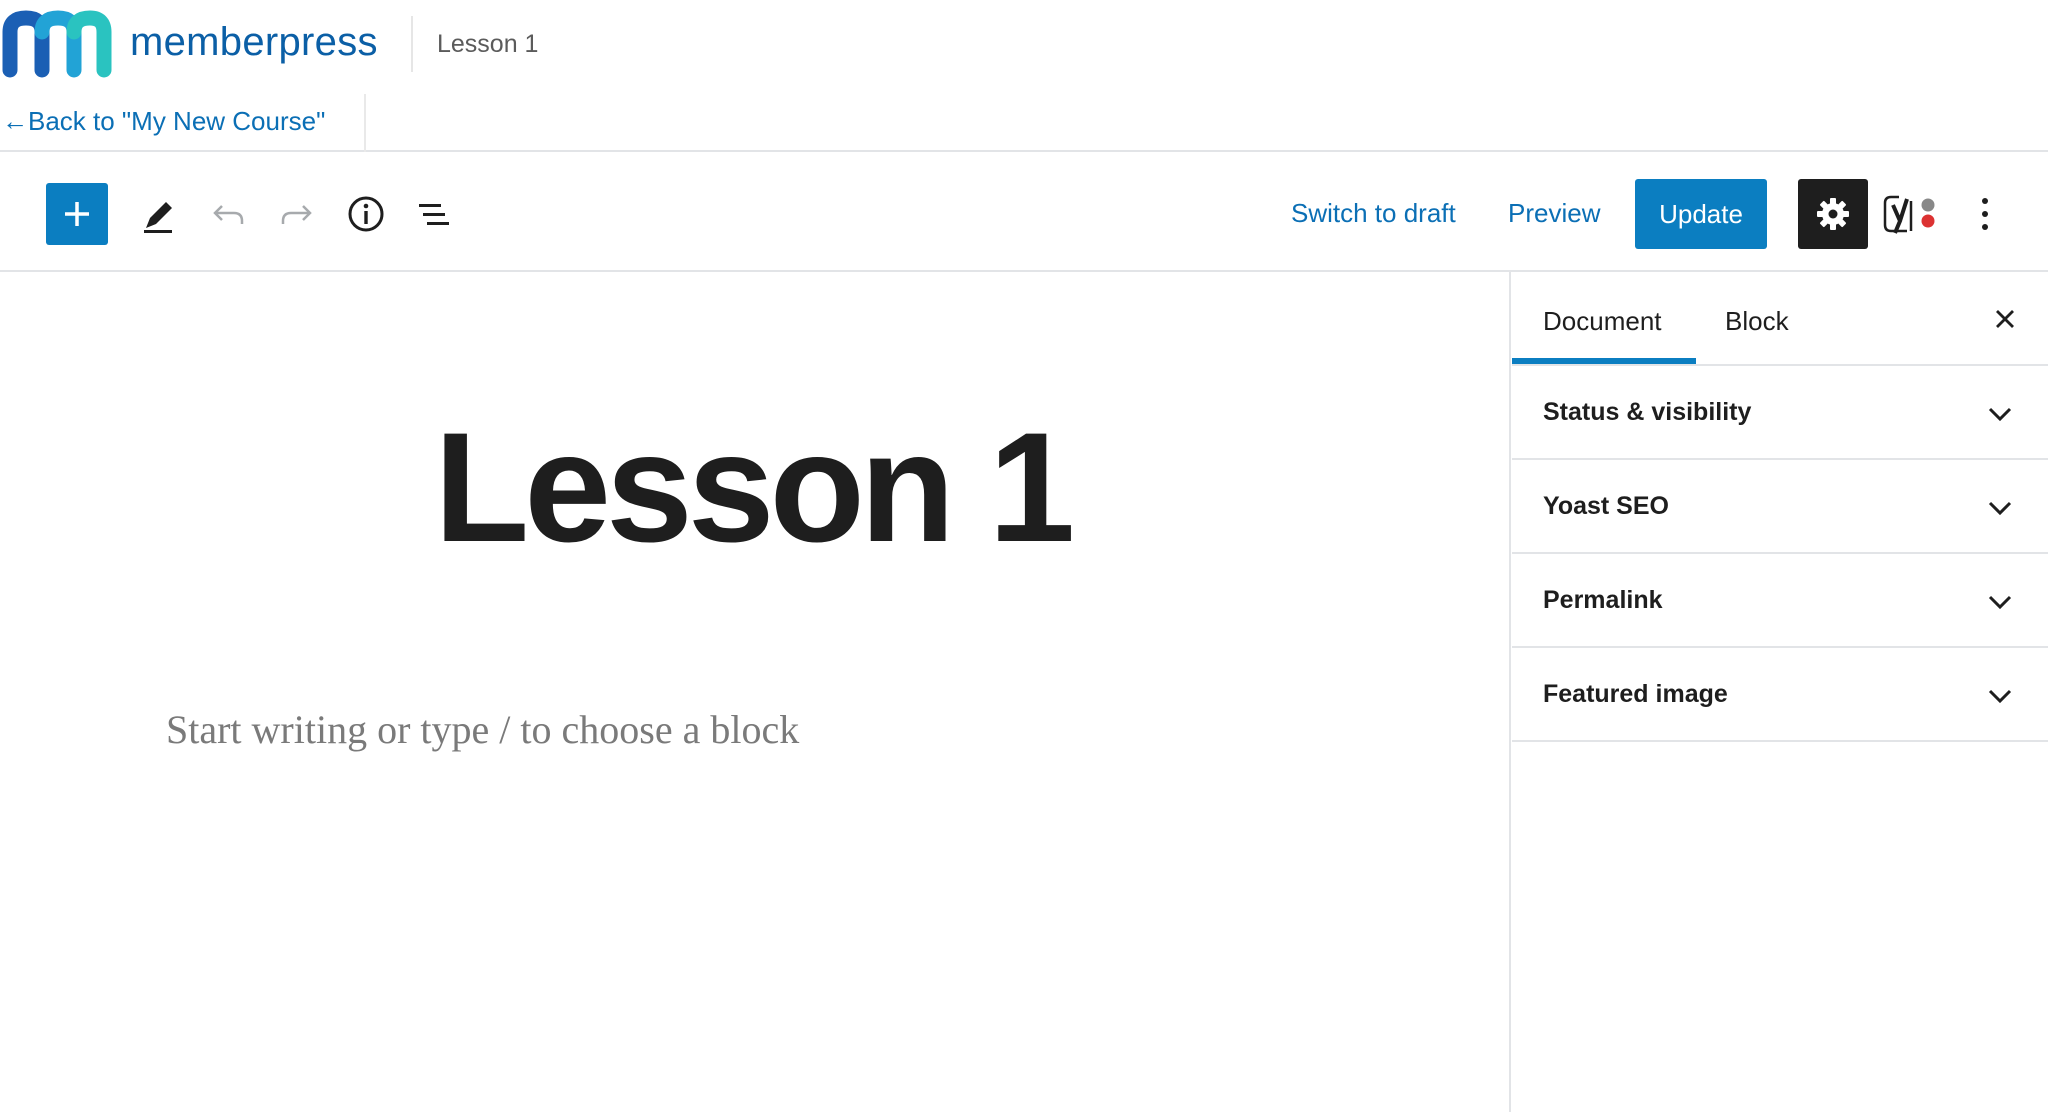  Describe the element at coordinates (1554, 213) in the screenshot. I see `preview-button: Preview` at that location.